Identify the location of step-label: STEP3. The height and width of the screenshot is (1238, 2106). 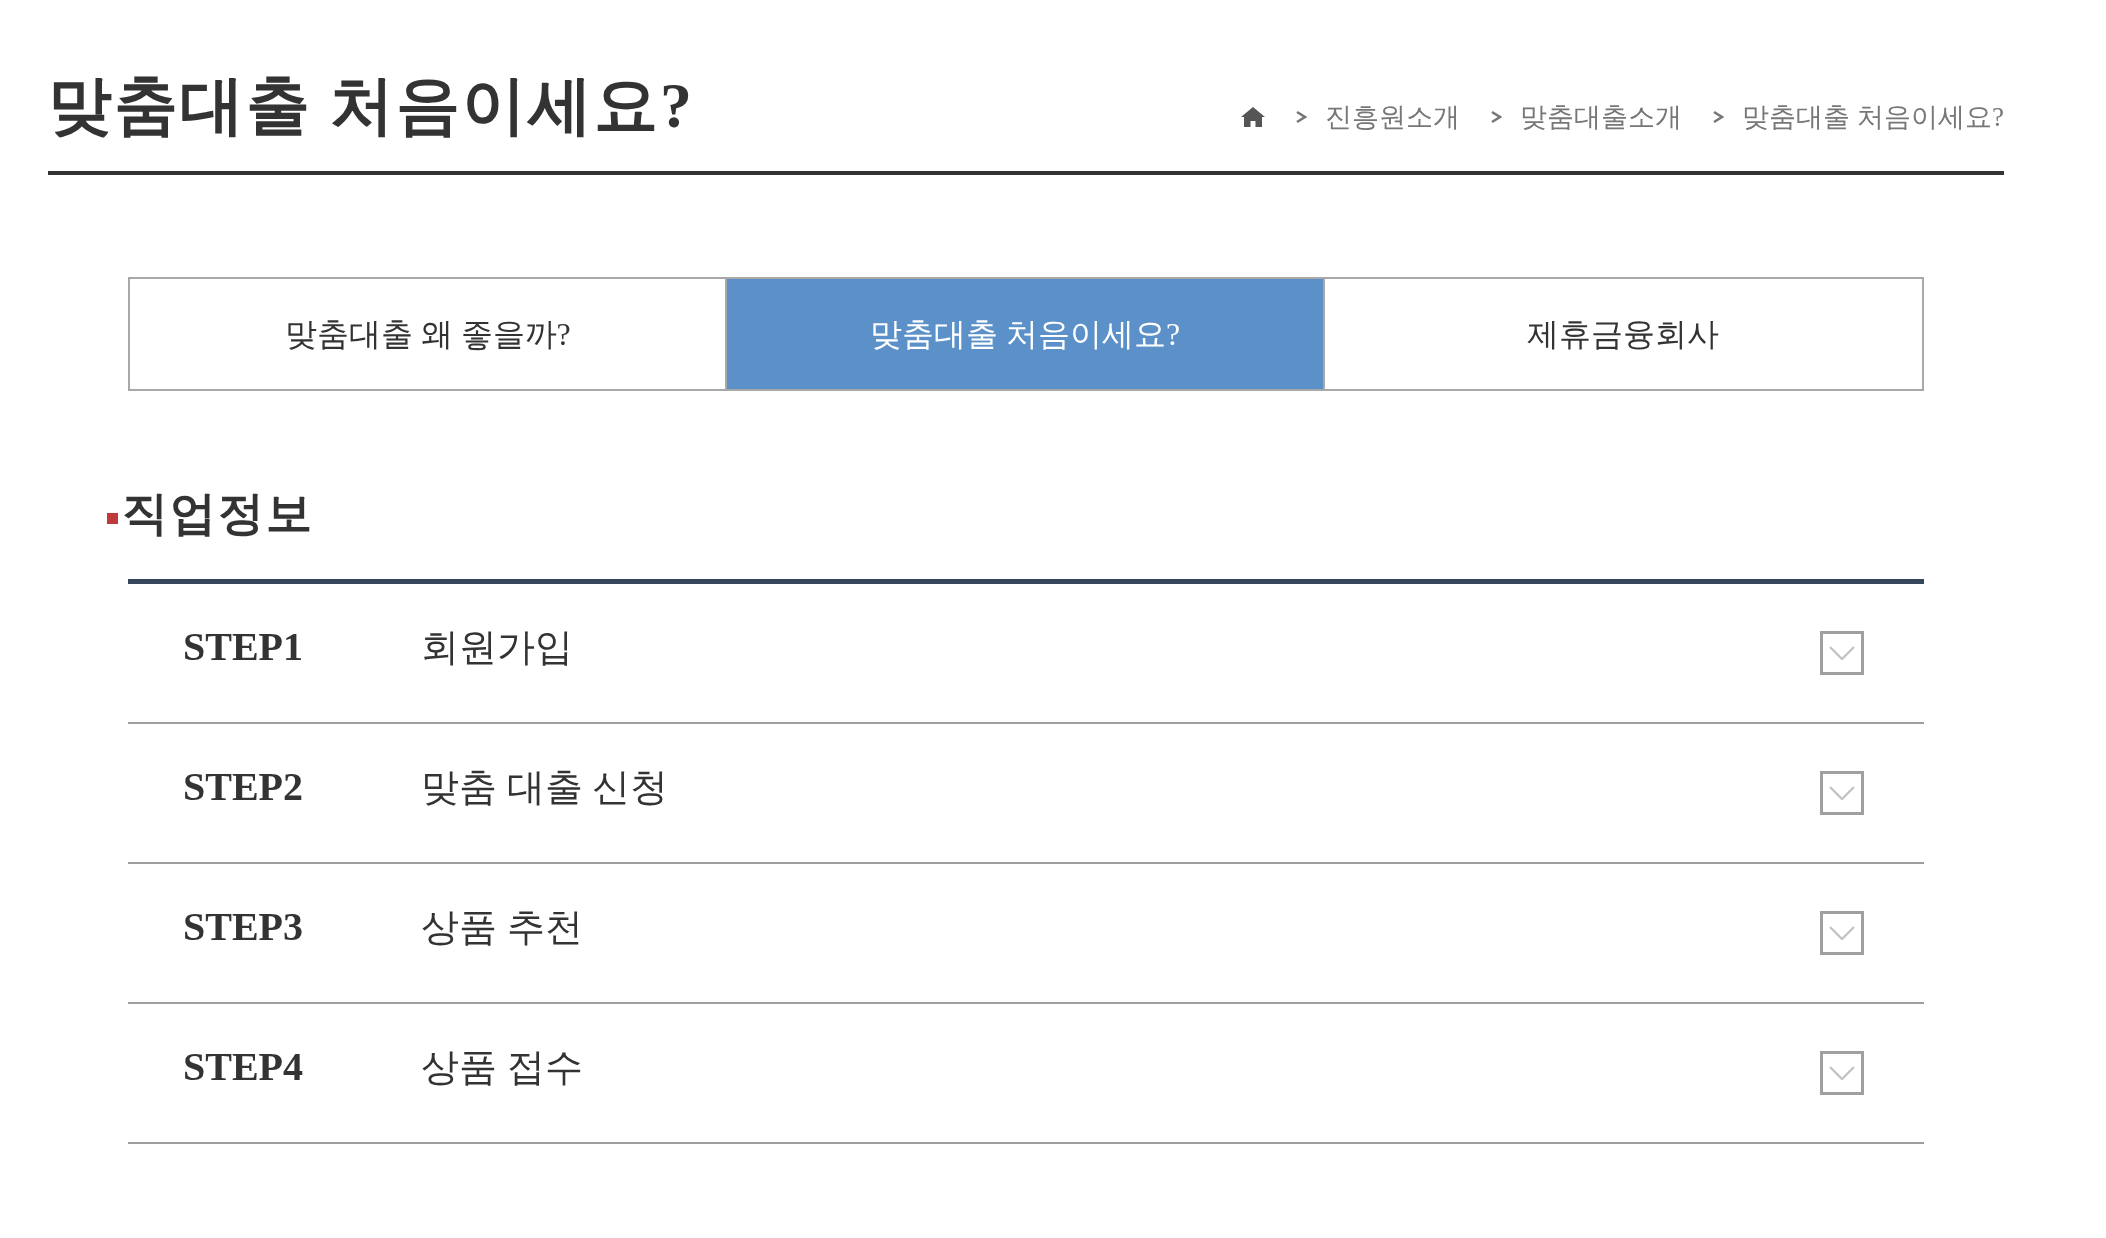
(244, 927).